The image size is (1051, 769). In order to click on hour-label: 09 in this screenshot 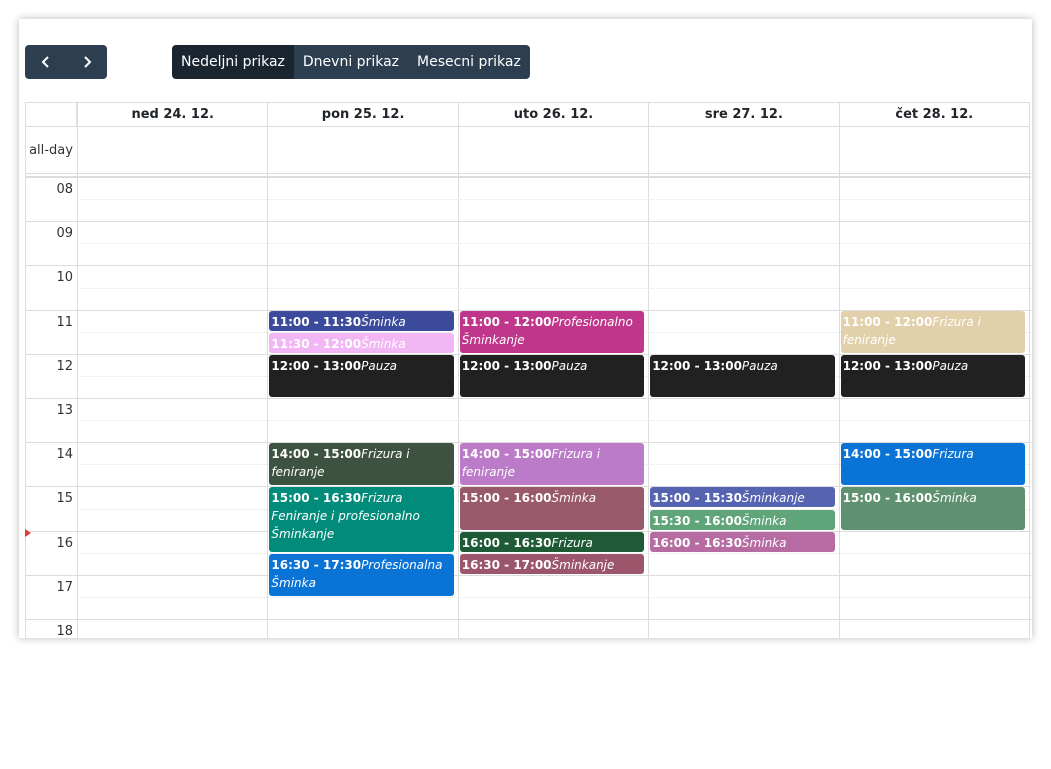, I will do `click(64, 234)`.